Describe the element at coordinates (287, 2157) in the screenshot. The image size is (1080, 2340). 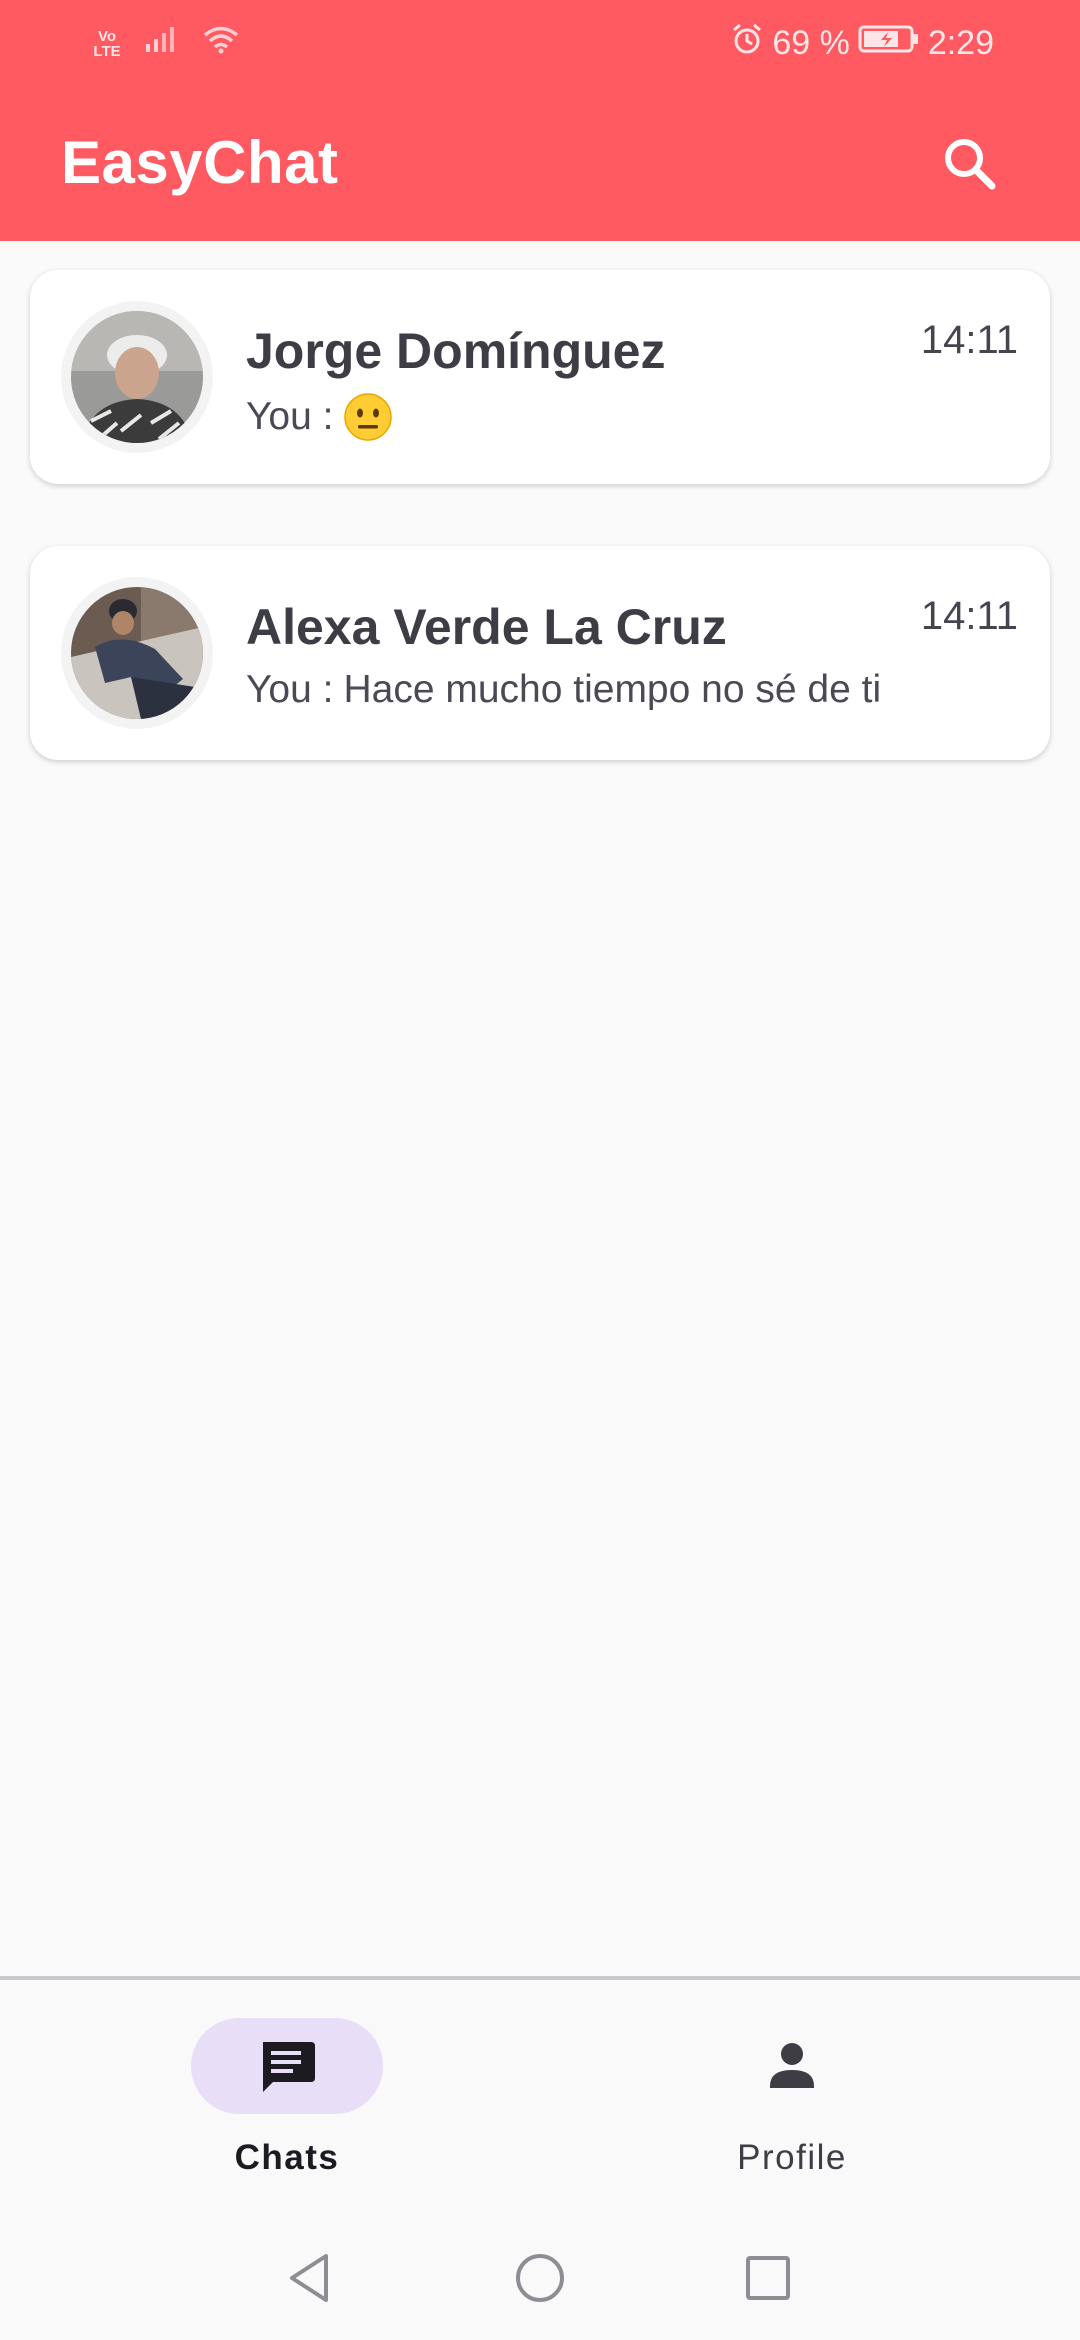
I see `nav-label-chats: Chats` at that location.